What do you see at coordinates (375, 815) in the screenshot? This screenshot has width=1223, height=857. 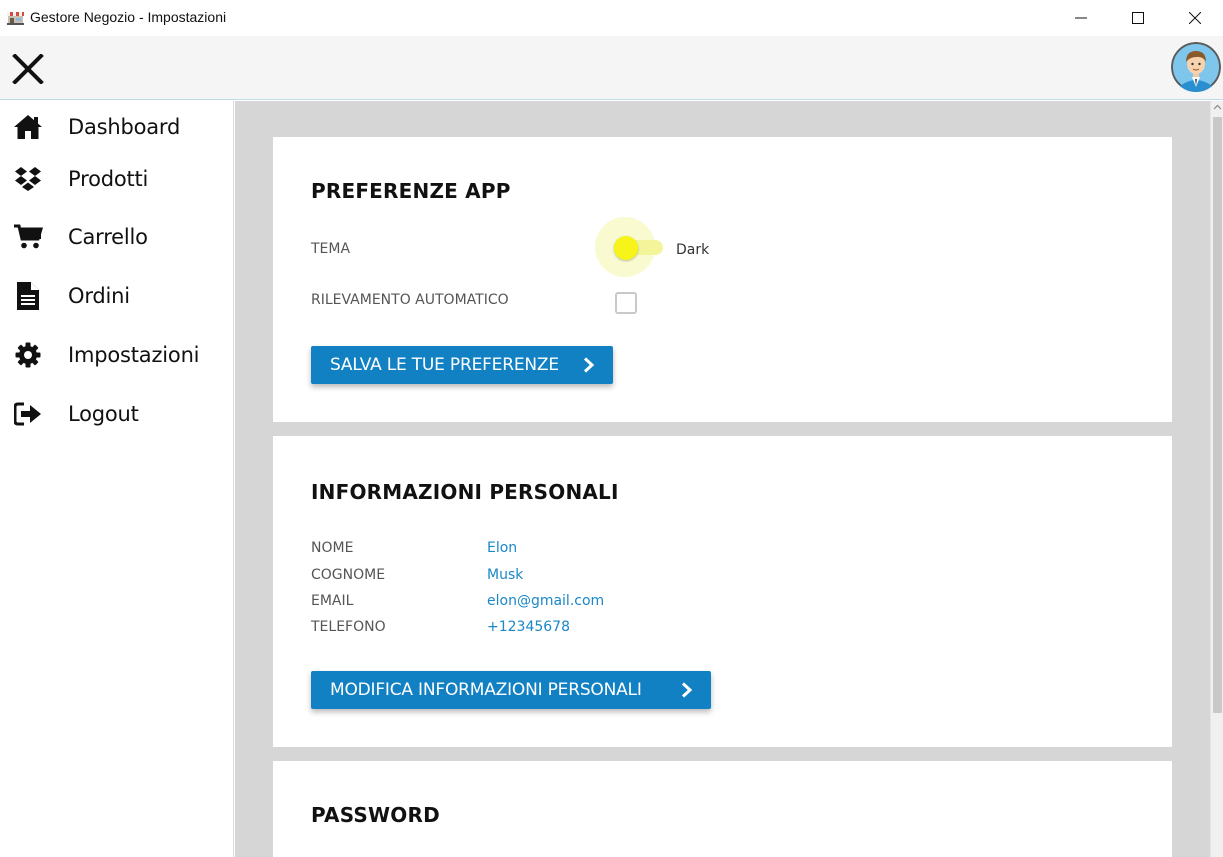 I see `password-title: PASSWORD` at bounding box center [375, 815].